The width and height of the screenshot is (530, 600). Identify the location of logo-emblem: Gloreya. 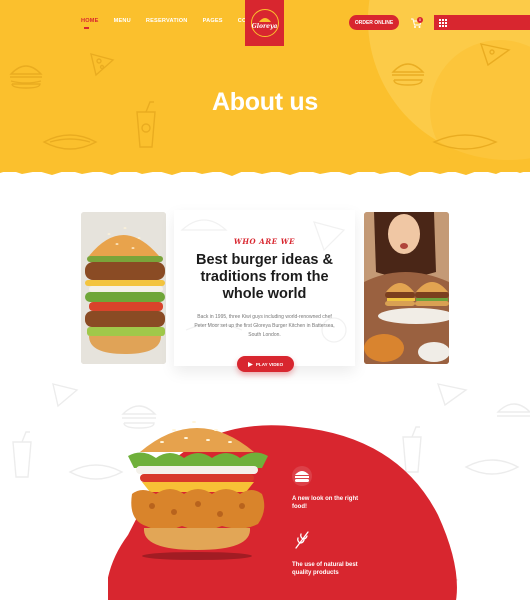
(264, 23).